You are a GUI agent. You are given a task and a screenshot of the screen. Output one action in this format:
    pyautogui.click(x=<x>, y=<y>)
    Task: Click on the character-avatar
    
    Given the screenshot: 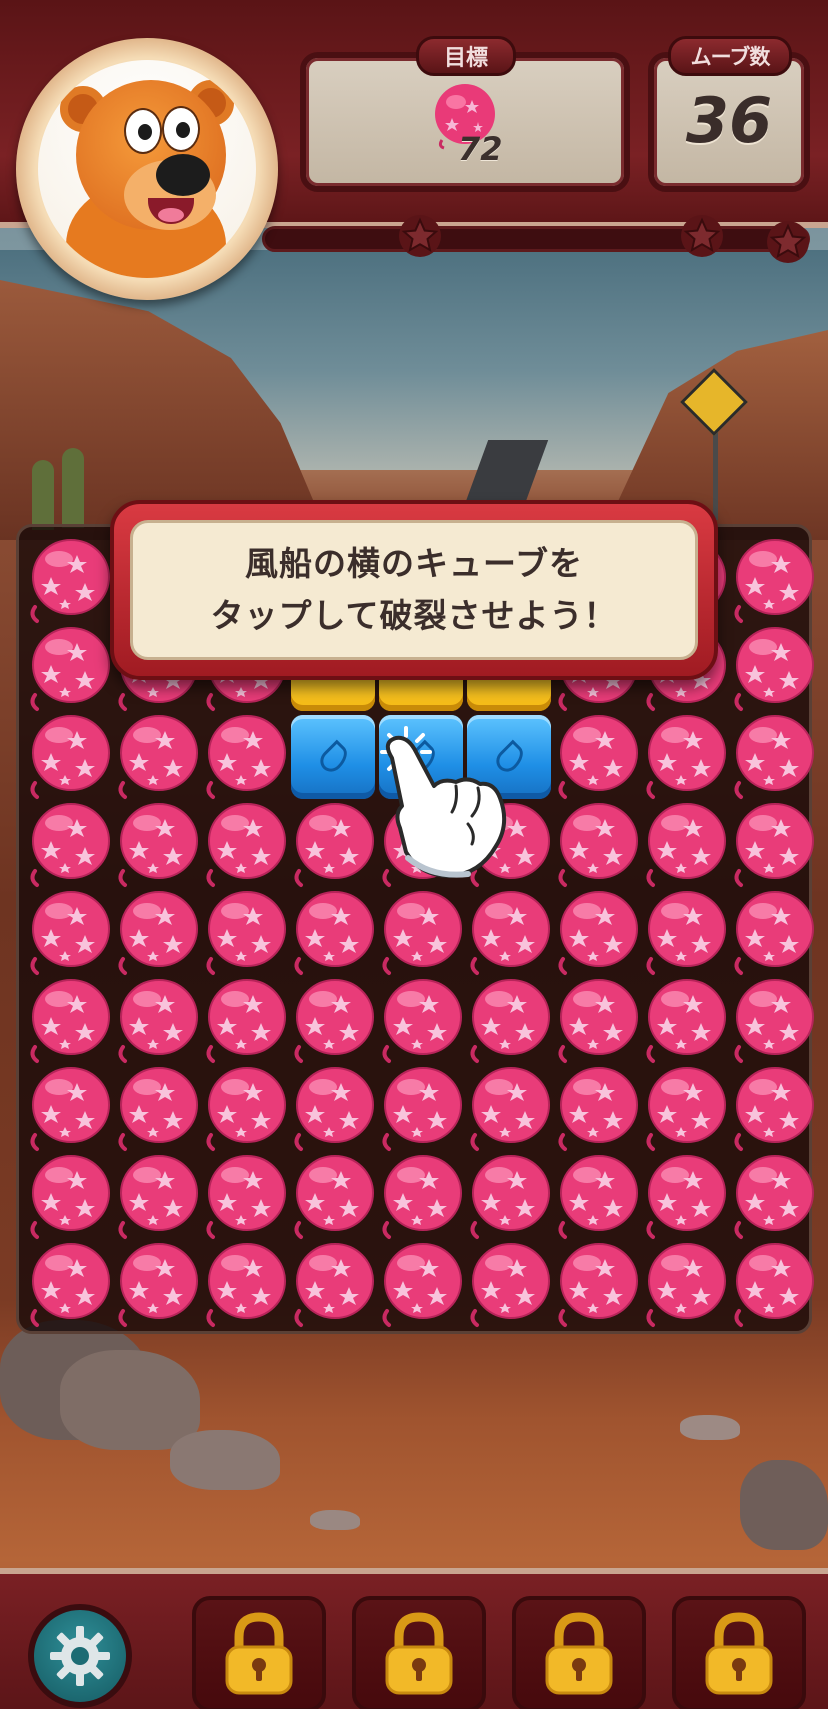 What is the action you would take?
    pyautogui.click(x=147, y=169)
    